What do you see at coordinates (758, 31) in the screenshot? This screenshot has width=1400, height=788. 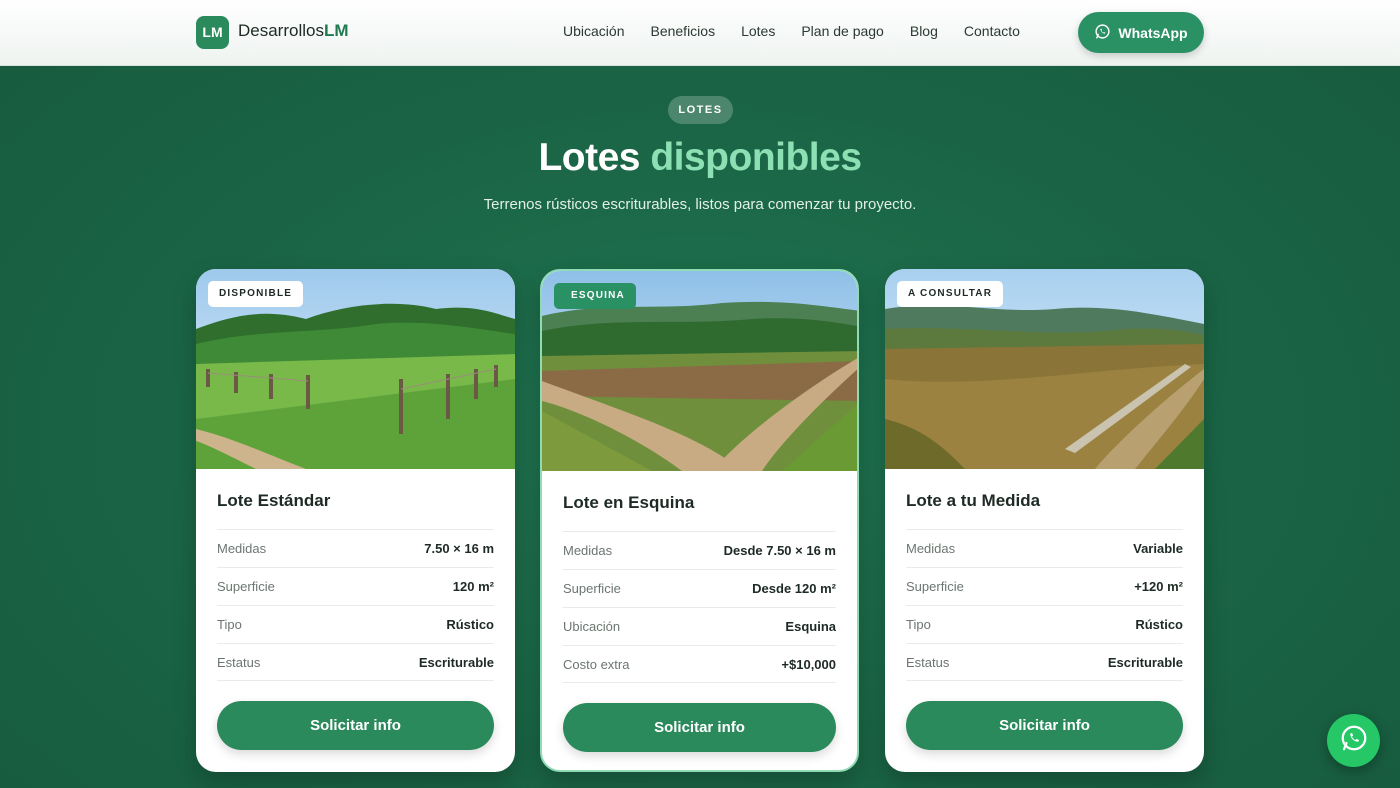 I see `nav-lotes: Lotes` at bounding box center [758, 31].